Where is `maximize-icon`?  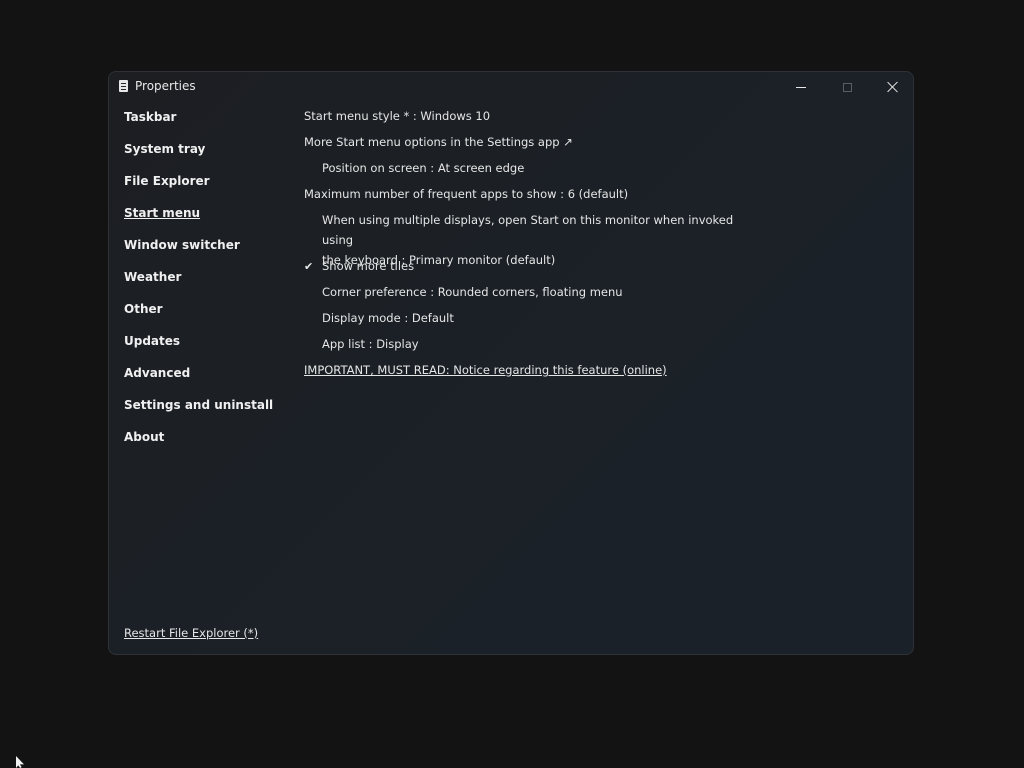
maximize-icon is located at coordinates (847, 87).